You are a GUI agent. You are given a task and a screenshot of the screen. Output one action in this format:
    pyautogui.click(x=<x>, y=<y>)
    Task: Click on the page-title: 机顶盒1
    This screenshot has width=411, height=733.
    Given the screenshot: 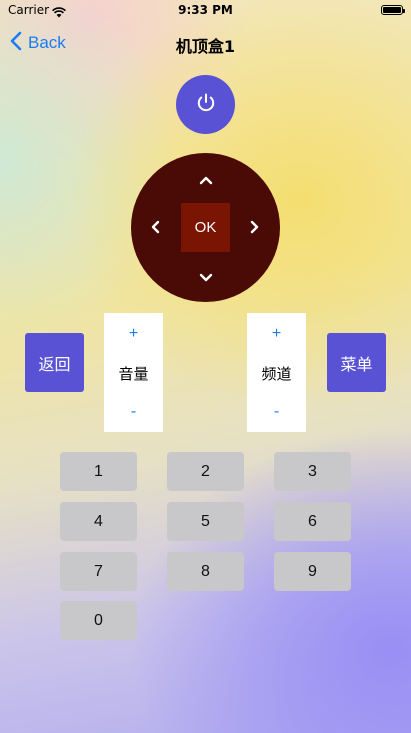 What is the action you would take?
    pyautogui.click(x=205, y=46)
    